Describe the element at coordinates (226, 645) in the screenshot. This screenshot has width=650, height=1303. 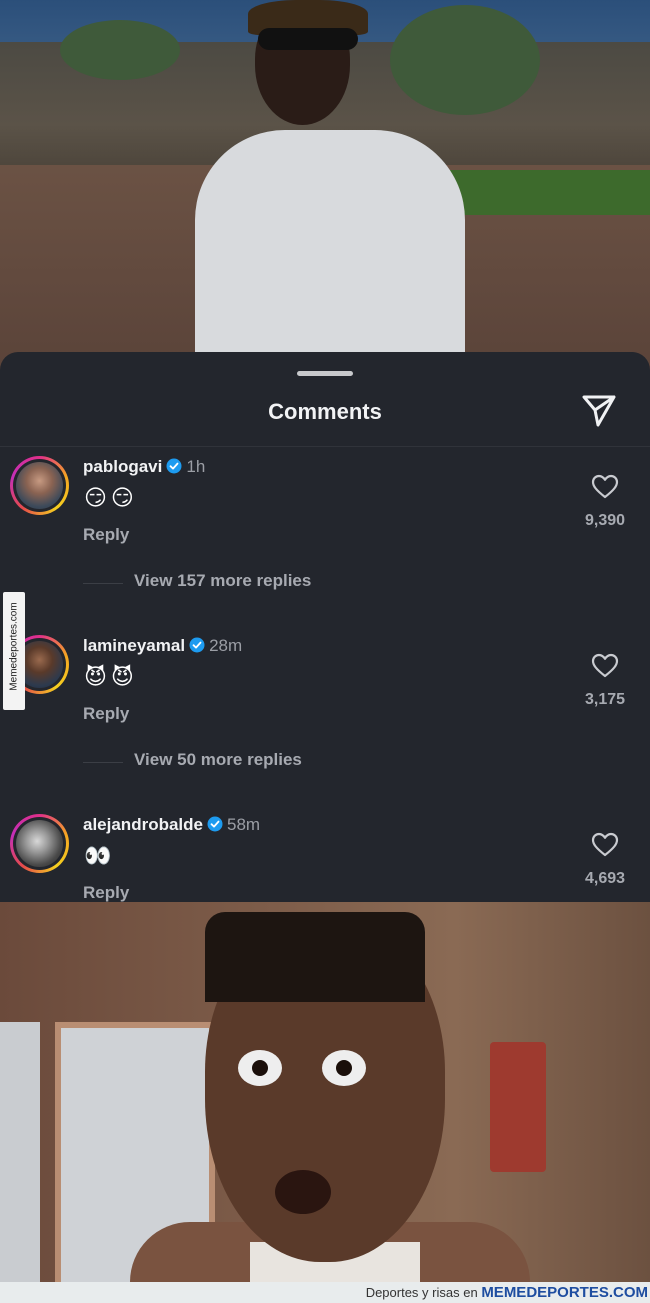
I see `comment-time: 28m` at that location.